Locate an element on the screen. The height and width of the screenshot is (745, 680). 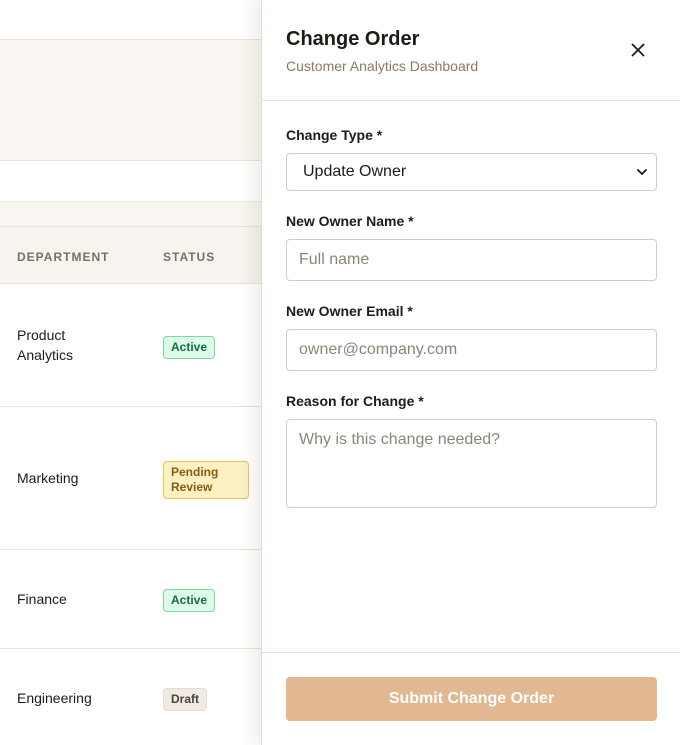
change-type-label: Change Type * is located at coordinates (334, 135).